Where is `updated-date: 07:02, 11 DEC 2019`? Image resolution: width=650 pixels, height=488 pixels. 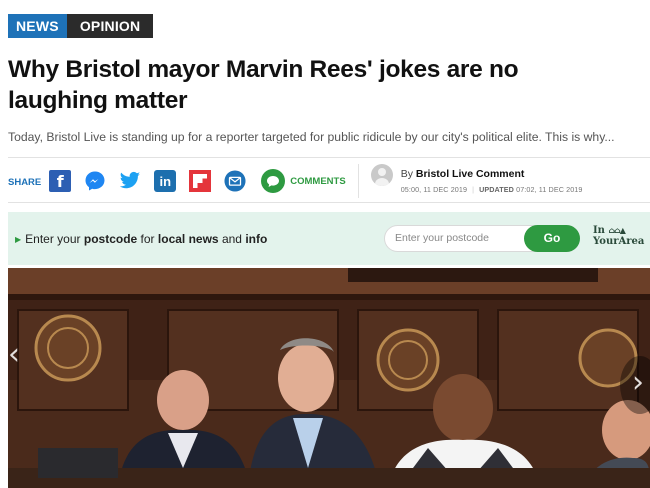 updated-date: 07:02, 11 DEC 2019 is located at coordinates (549, 189).